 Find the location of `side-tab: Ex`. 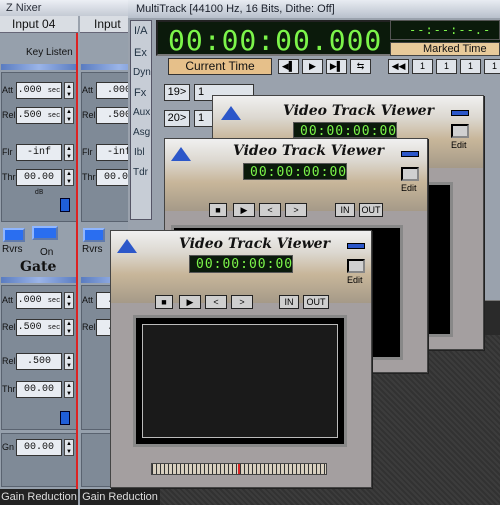

side-tab: Ex is located at coordinates (140, 53).